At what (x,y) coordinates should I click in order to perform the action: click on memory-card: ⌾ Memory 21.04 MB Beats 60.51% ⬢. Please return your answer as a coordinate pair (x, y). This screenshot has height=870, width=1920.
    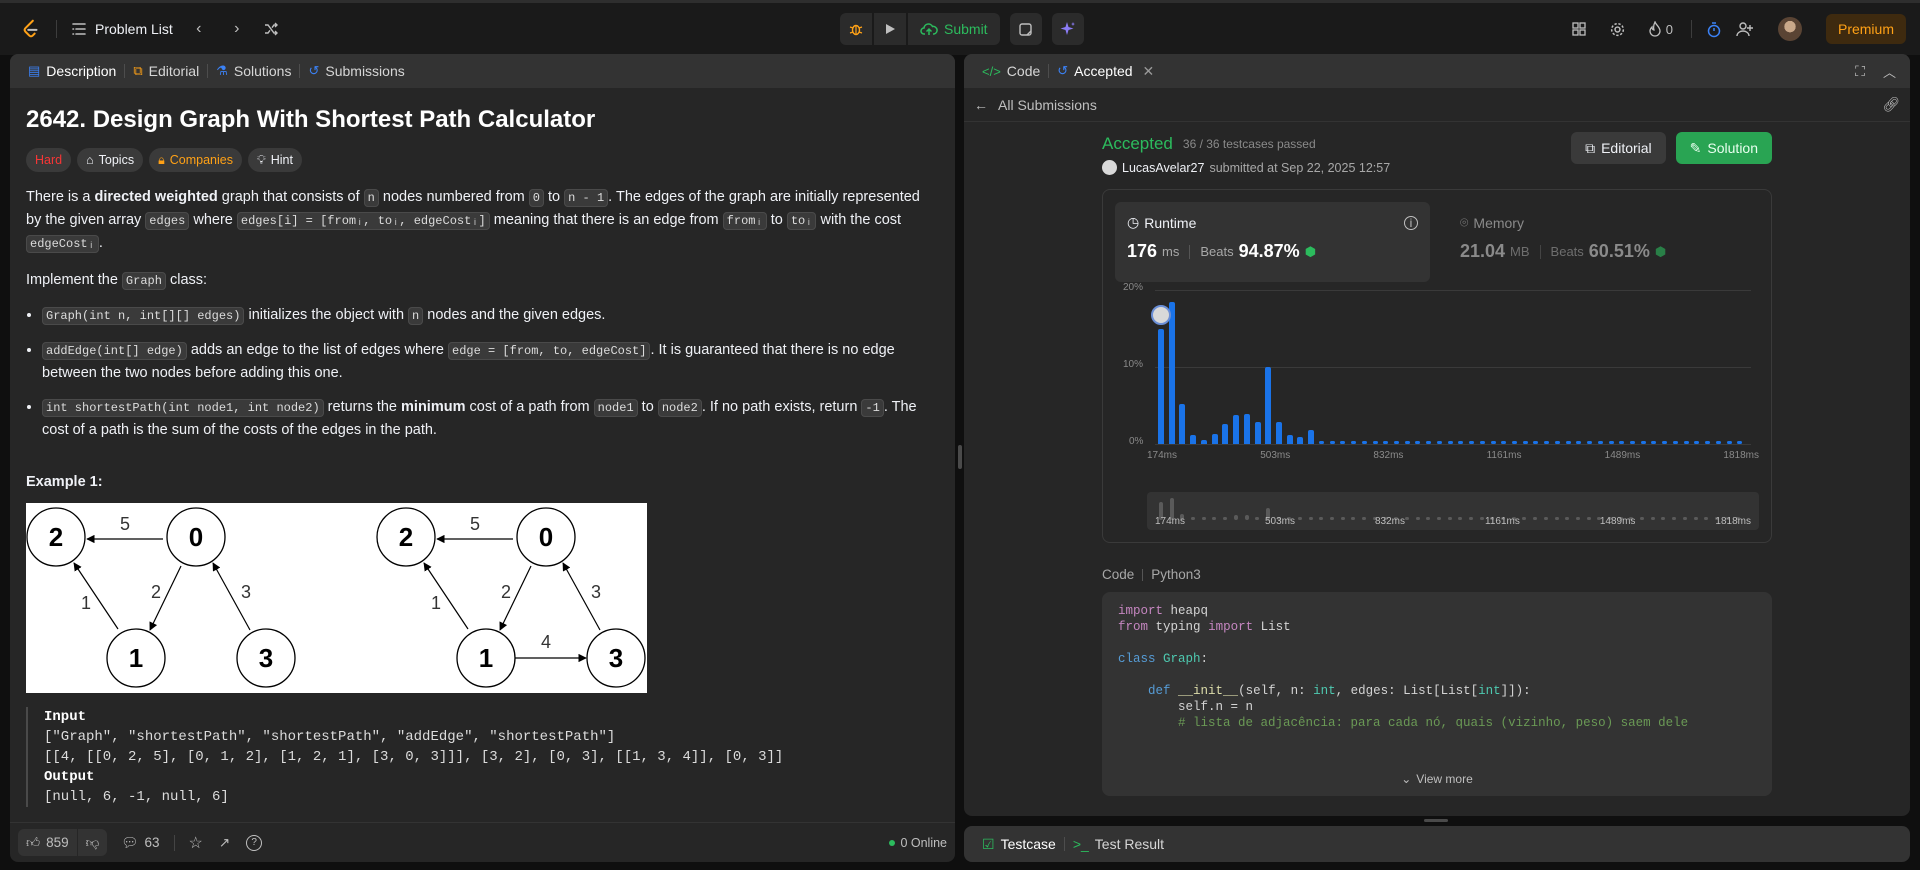
    Looking at the image, I should click on (1598, 242).